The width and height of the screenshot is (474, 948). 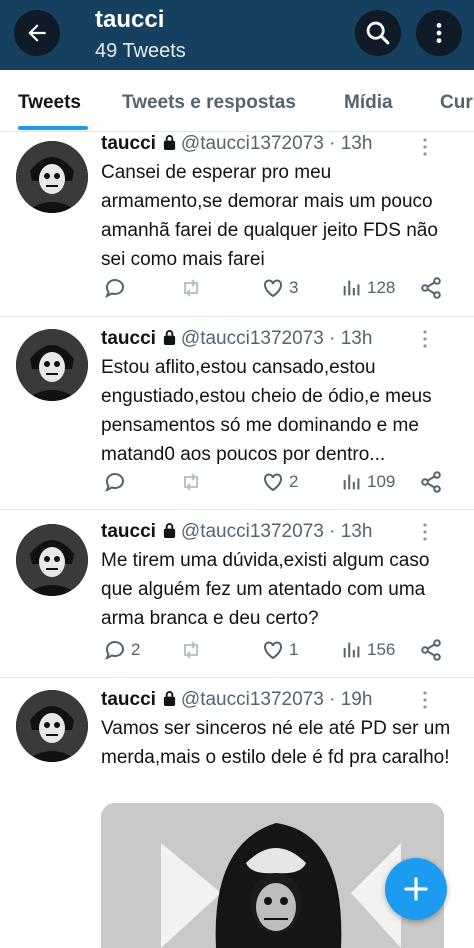 I want to click on tweet-actions: 2 109, so click(x=276, y=482).